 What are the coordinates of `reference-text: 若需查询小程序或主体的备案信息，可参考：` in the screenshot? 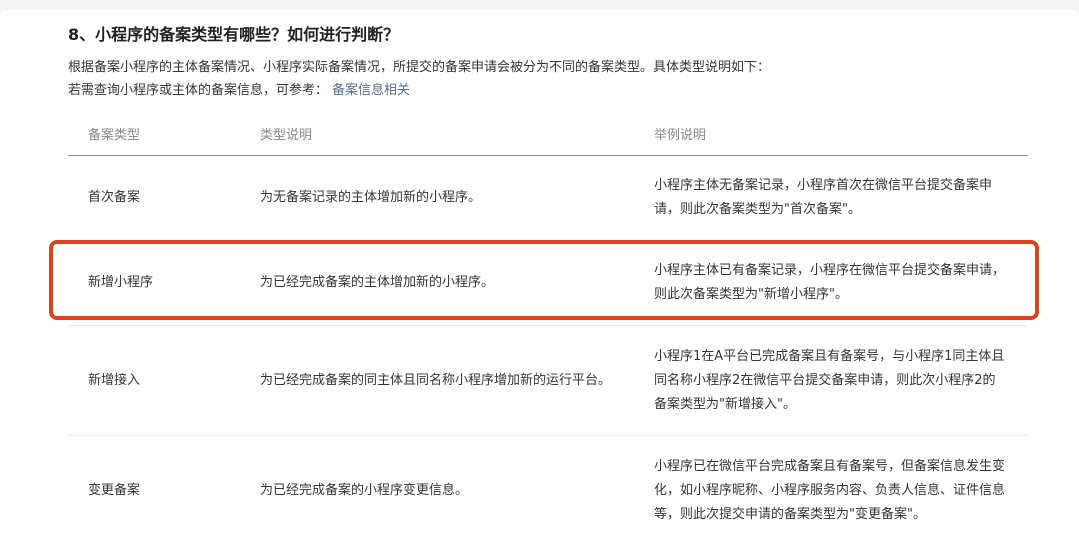 It's located at (198, 90).